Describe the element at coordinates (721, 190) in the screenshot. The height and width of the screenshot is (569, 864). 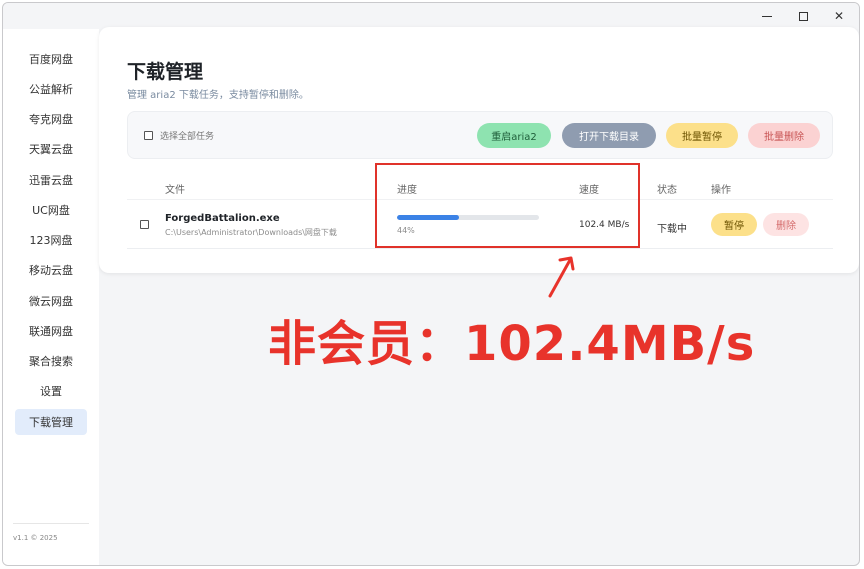
I see `column-header-actions: 操作` at that location.